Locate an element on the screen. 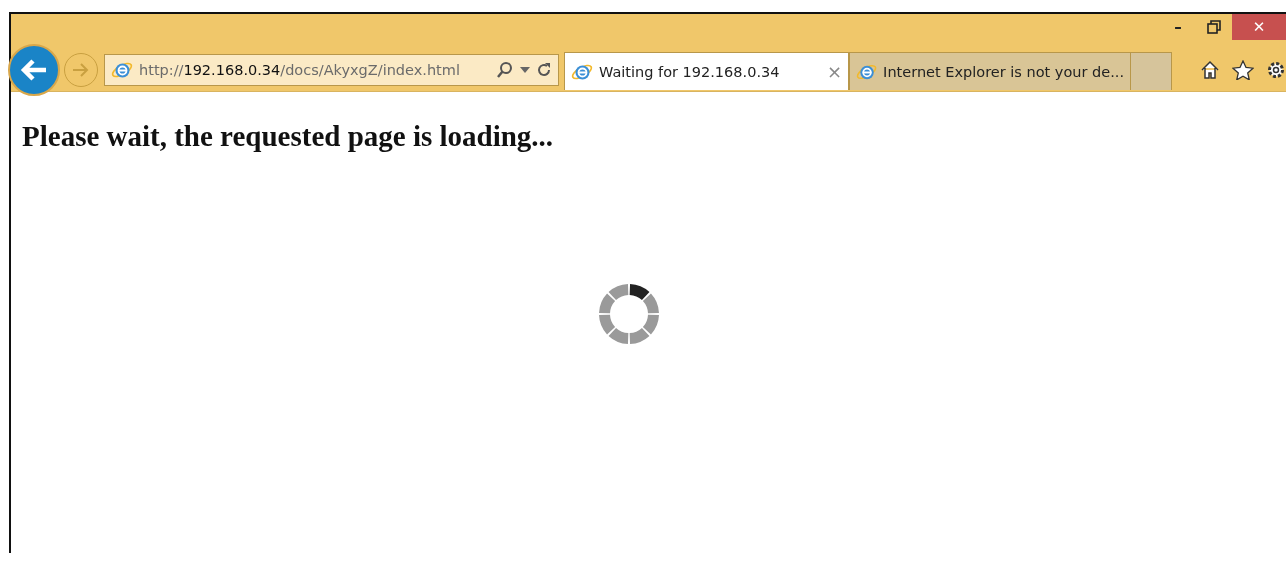  tab-title: Waiting for 192.168.0.34 is located at coordinates (690, 71).